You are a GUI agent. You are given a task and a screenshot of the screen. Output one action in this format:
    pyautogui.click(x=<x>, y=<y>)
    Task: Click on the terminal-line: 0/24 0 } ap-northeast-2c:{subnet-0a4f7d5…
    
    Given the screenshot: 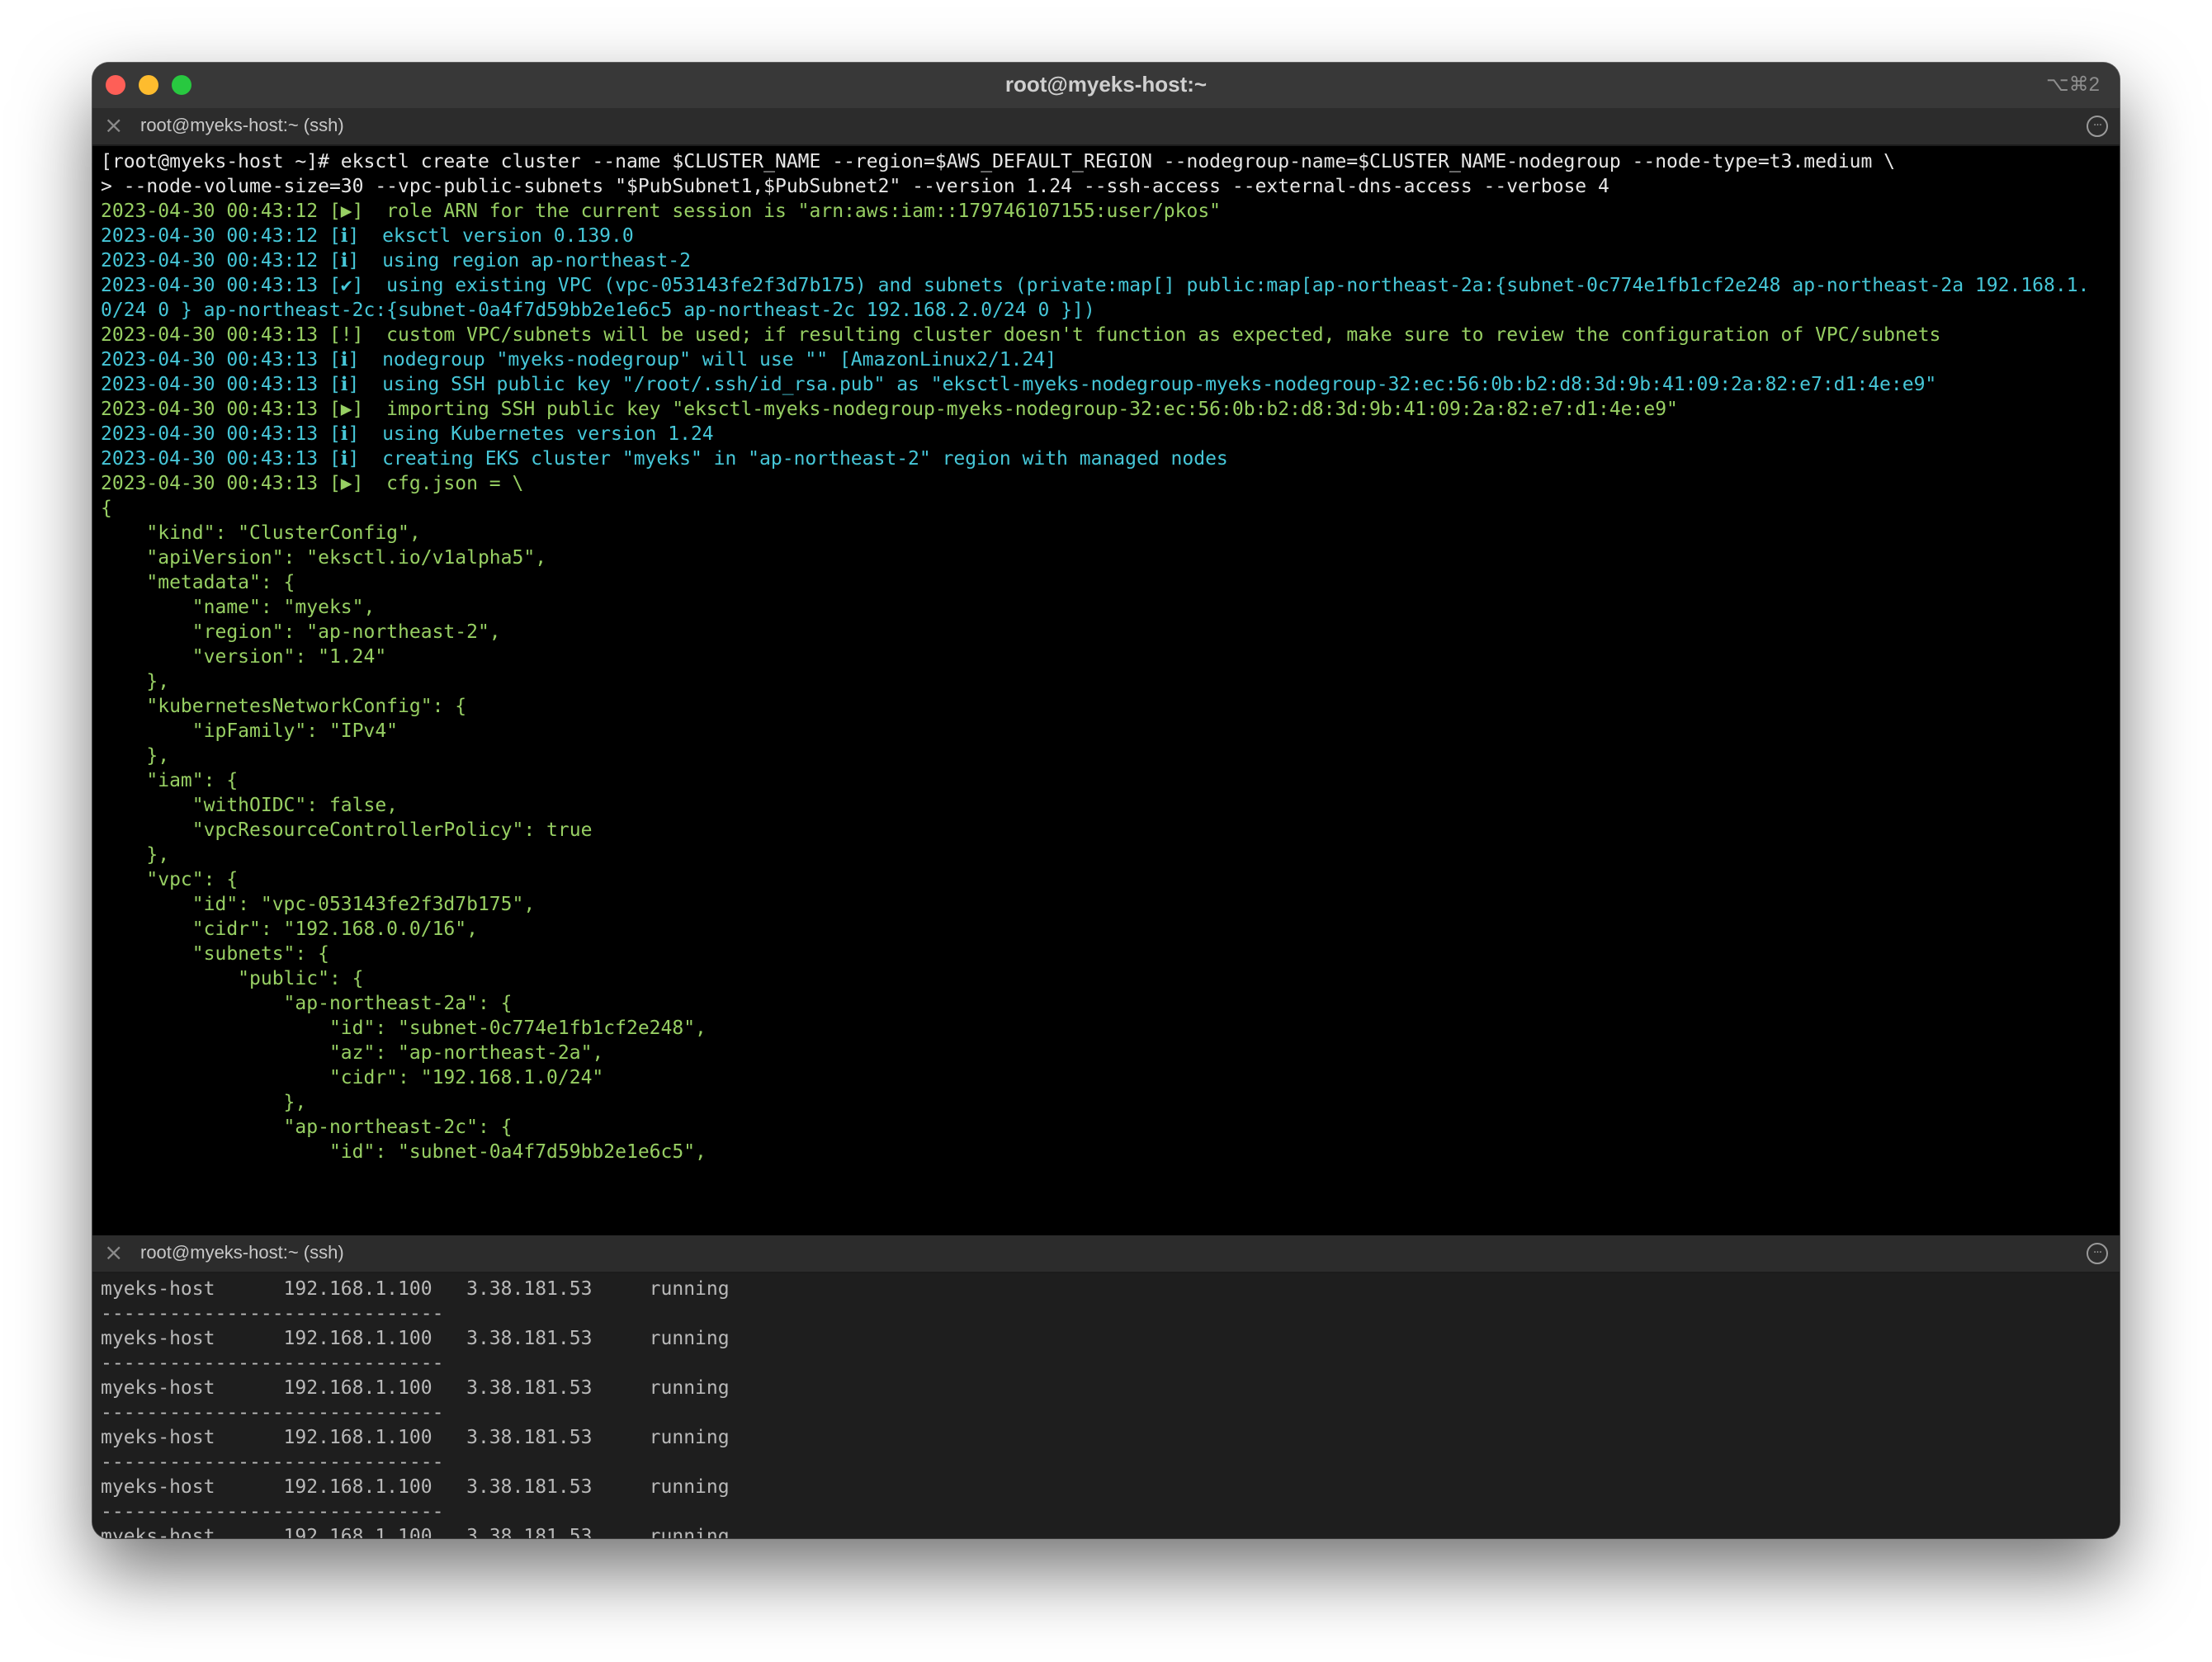 What is the action you would take?
    pyautogui.click(x=598, y=310)
    